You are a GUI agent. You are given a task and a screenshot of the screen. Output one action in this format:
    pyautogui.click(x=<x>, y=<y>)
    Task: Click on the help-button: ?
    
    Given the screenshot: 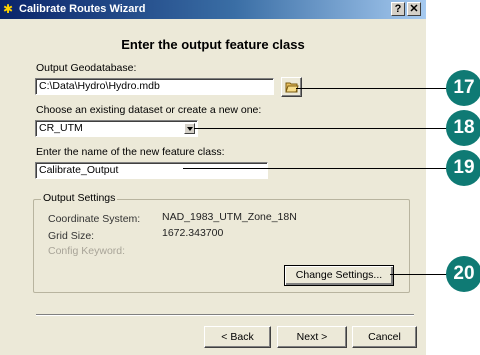 What is the action you would take?
    pyautogui.click(x=398, y=9)
    